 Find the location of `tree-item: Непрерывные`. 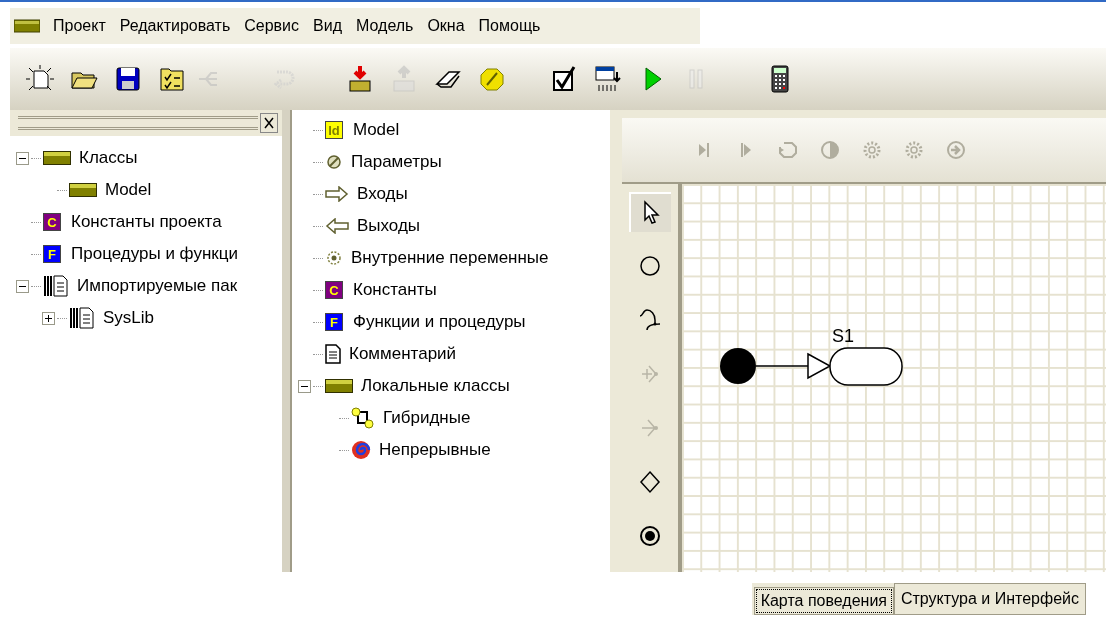

tree-item: Непрерывные is located at coordinates (435, 450).